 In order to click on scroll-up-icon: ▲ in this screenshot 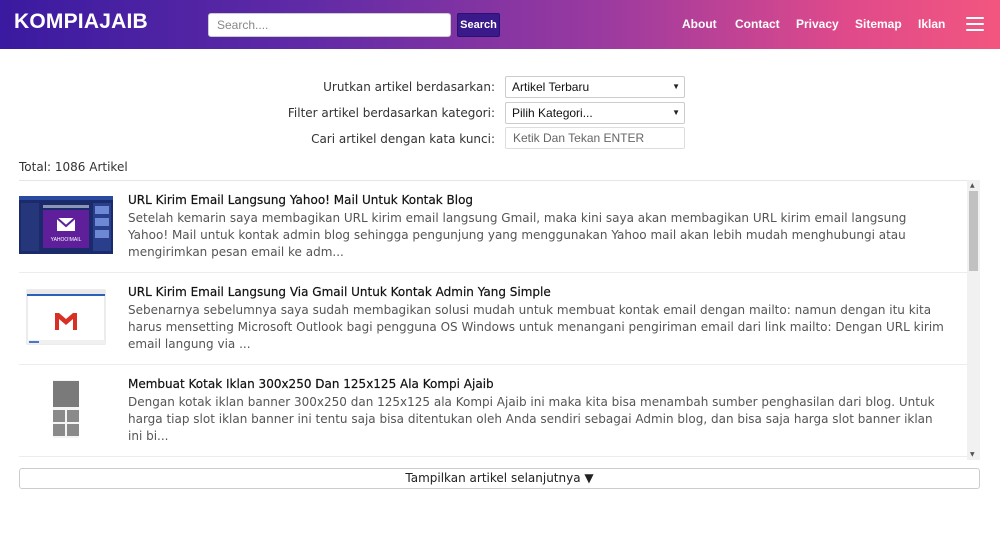, I will do `click(972, 185)`.